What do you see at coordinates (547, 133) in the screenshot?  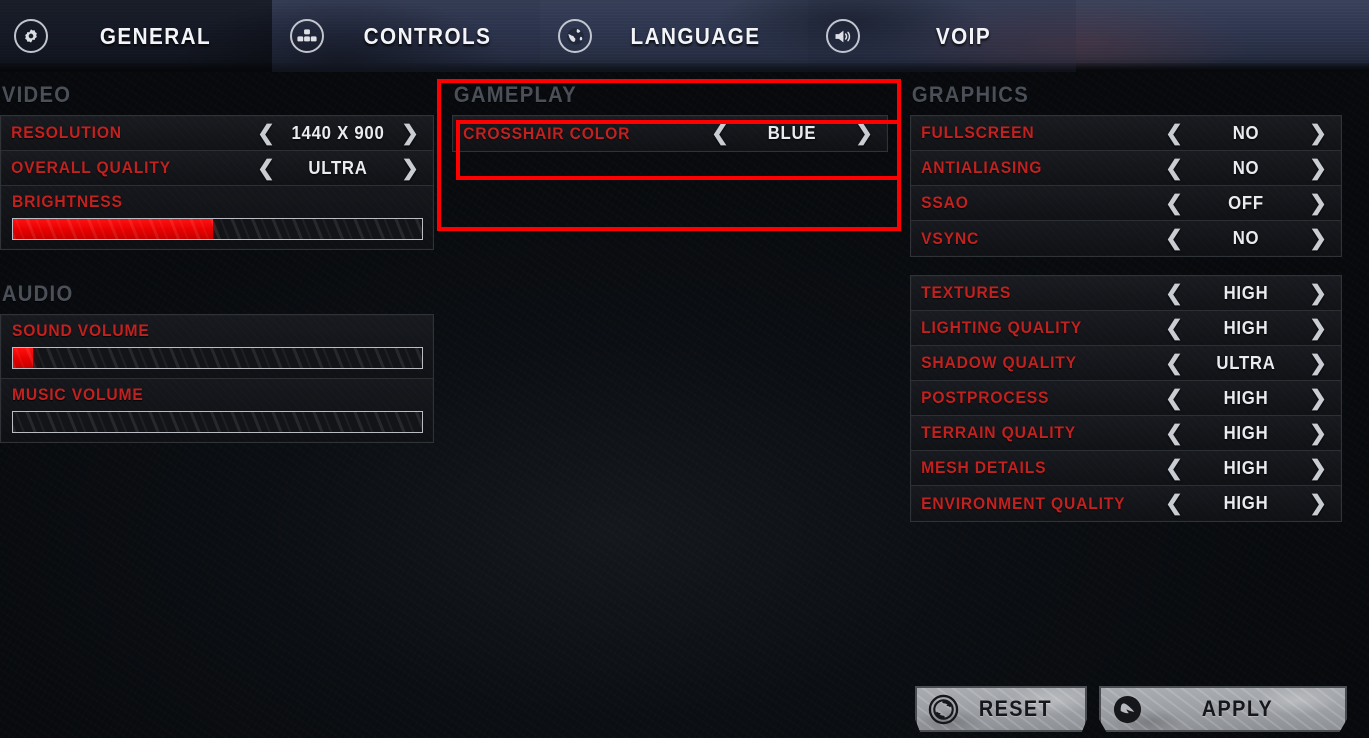 I see `setting-label-crosshair-color: CROSSHAIR COLOR` at bounding box center [547, 133].